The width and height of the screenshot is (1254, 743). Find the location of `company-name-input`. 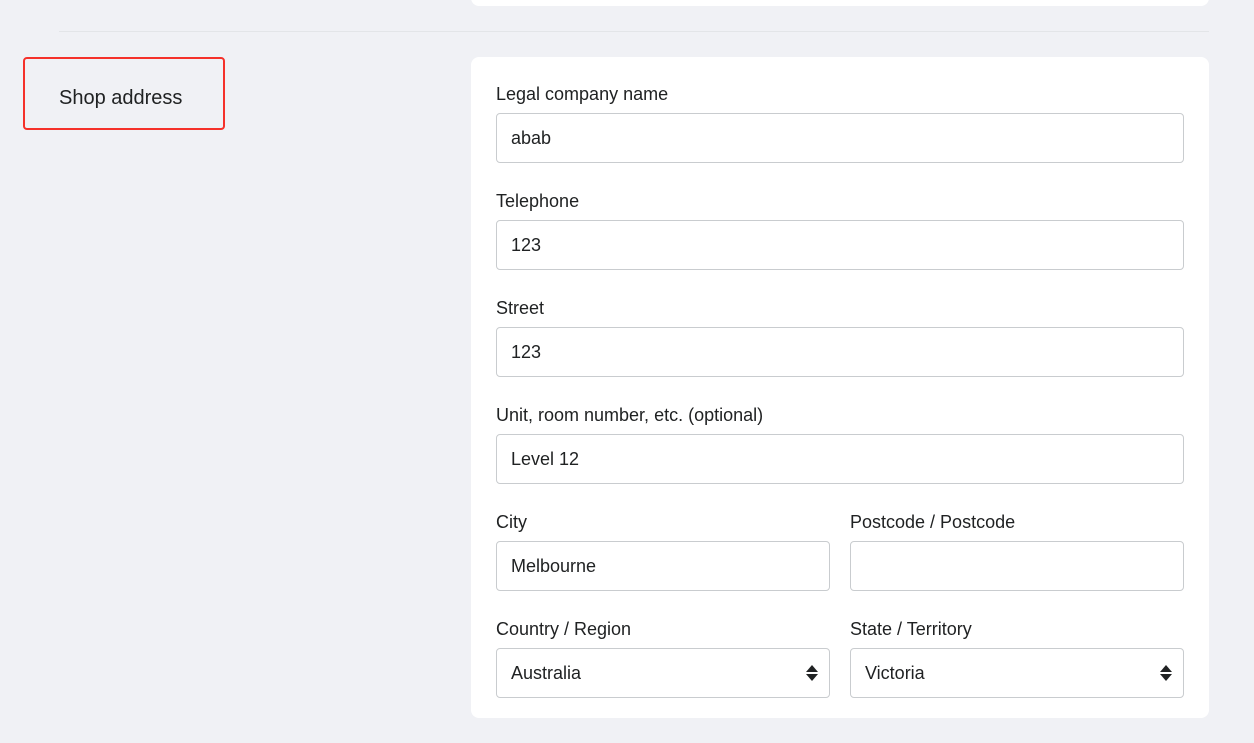

company-name-input is located at coordinates (840, 138).